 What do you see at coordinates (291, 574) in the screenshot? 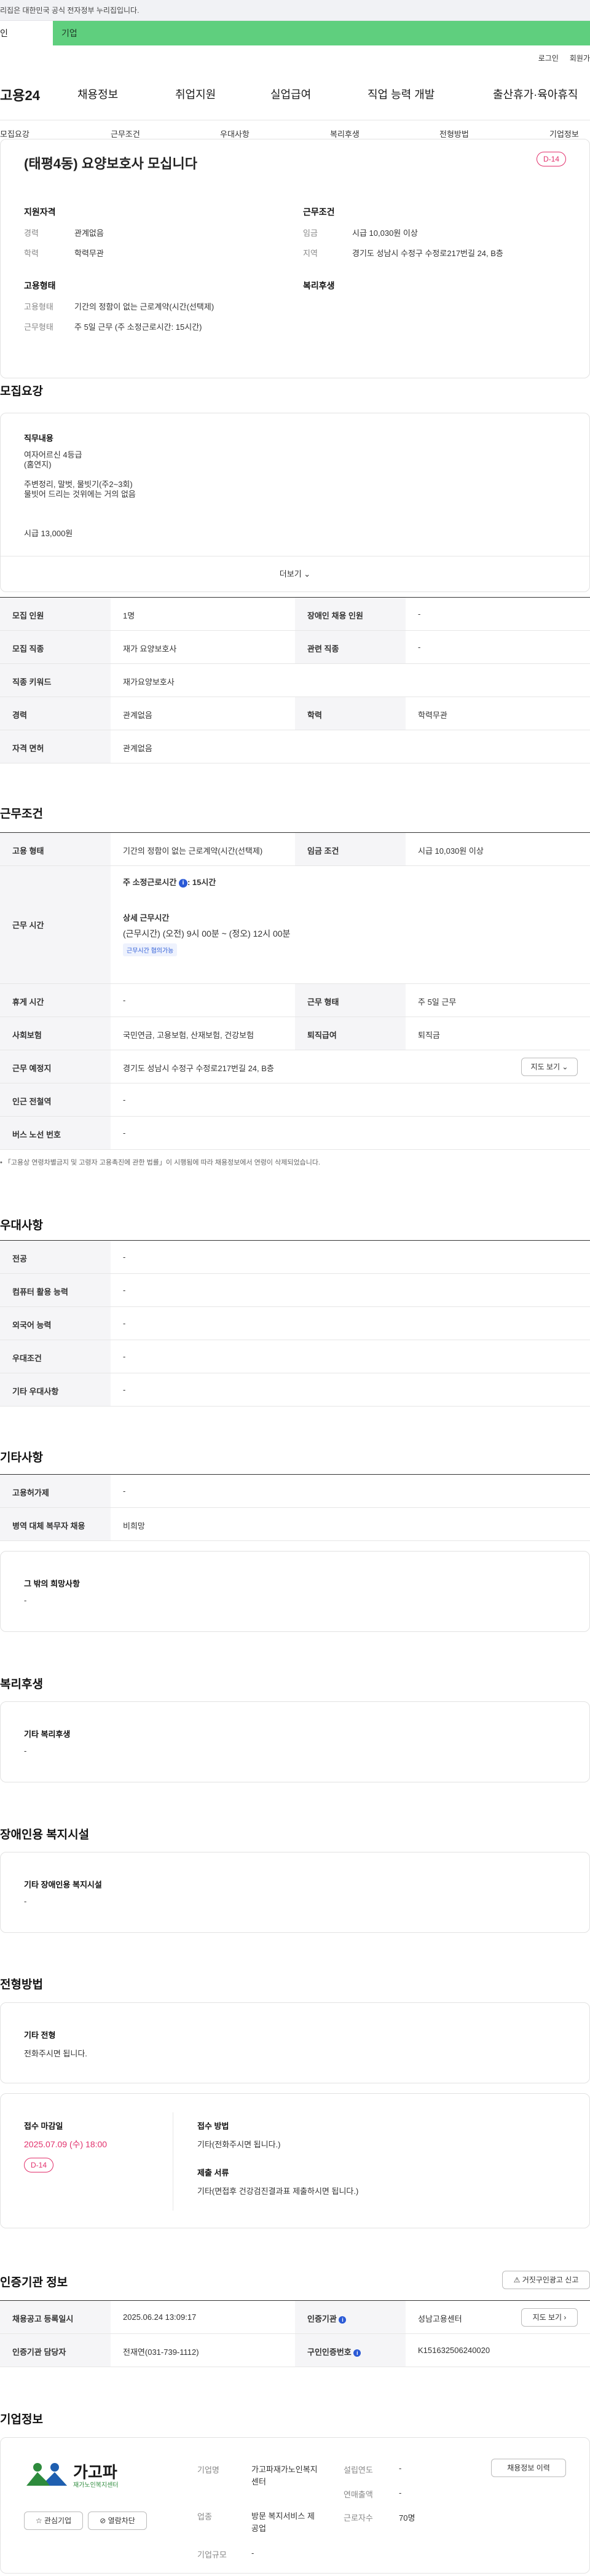
I see `more-label: 더보기` at bounding box center [291, 574].